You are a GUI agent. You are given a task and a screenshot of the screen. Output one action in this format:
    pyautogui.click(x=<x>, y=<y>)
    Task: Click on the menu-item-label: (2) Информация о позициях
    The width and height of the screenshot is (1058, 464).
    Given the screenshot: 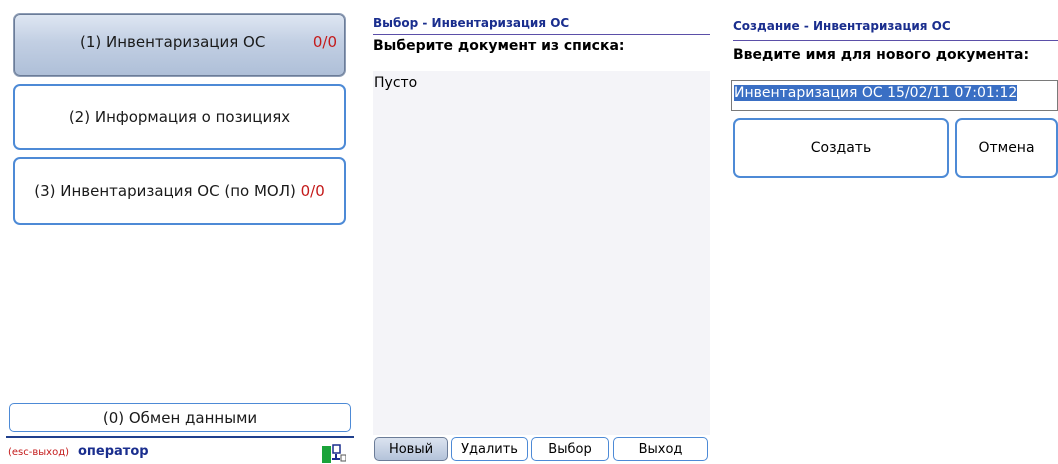 What is the action you would take?
    pyautogui.click(x=179, y=117)
    